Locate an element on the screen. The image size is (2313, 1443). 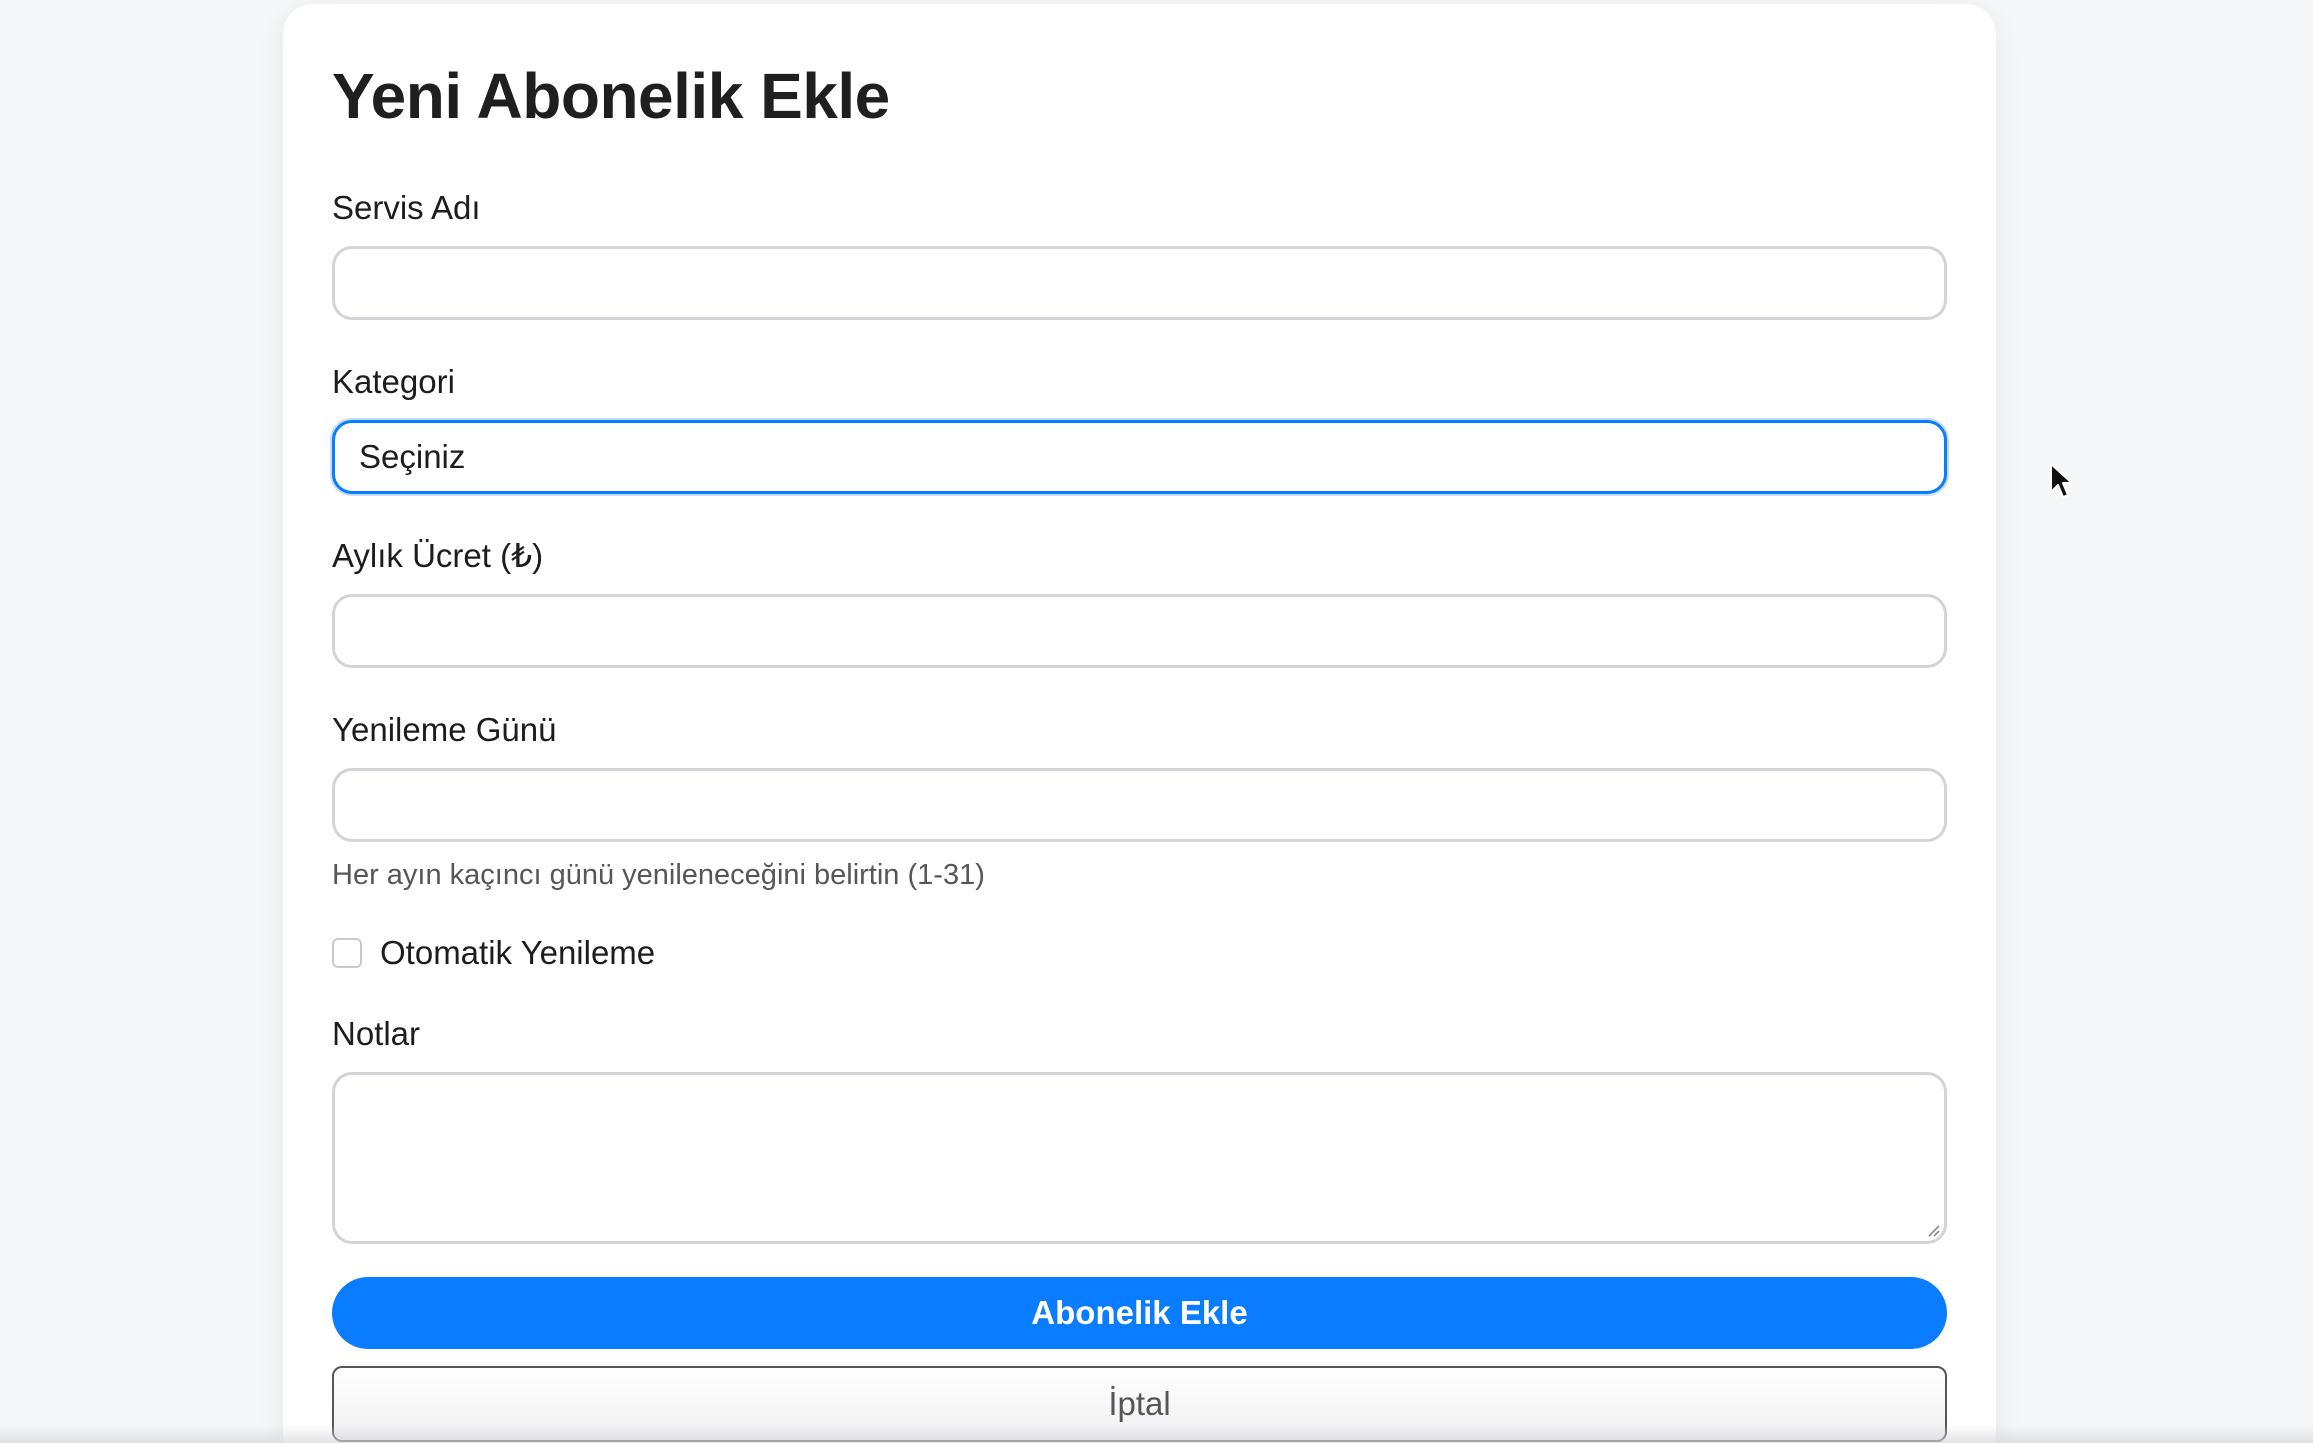
resize-handle-icon is located at coordinates (1932, 1229).